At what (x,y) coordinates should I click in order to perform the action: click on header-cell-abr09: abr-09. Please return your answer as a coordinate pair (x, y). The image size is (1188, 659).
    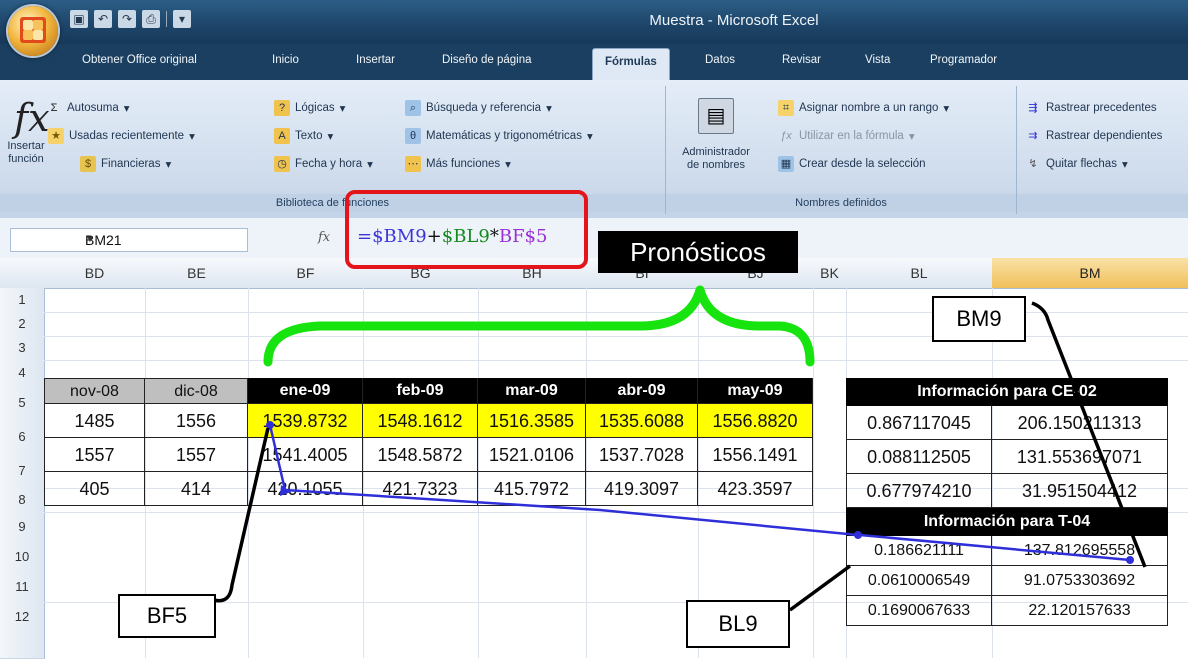
    Looking at the image, I should click on (642, 391).